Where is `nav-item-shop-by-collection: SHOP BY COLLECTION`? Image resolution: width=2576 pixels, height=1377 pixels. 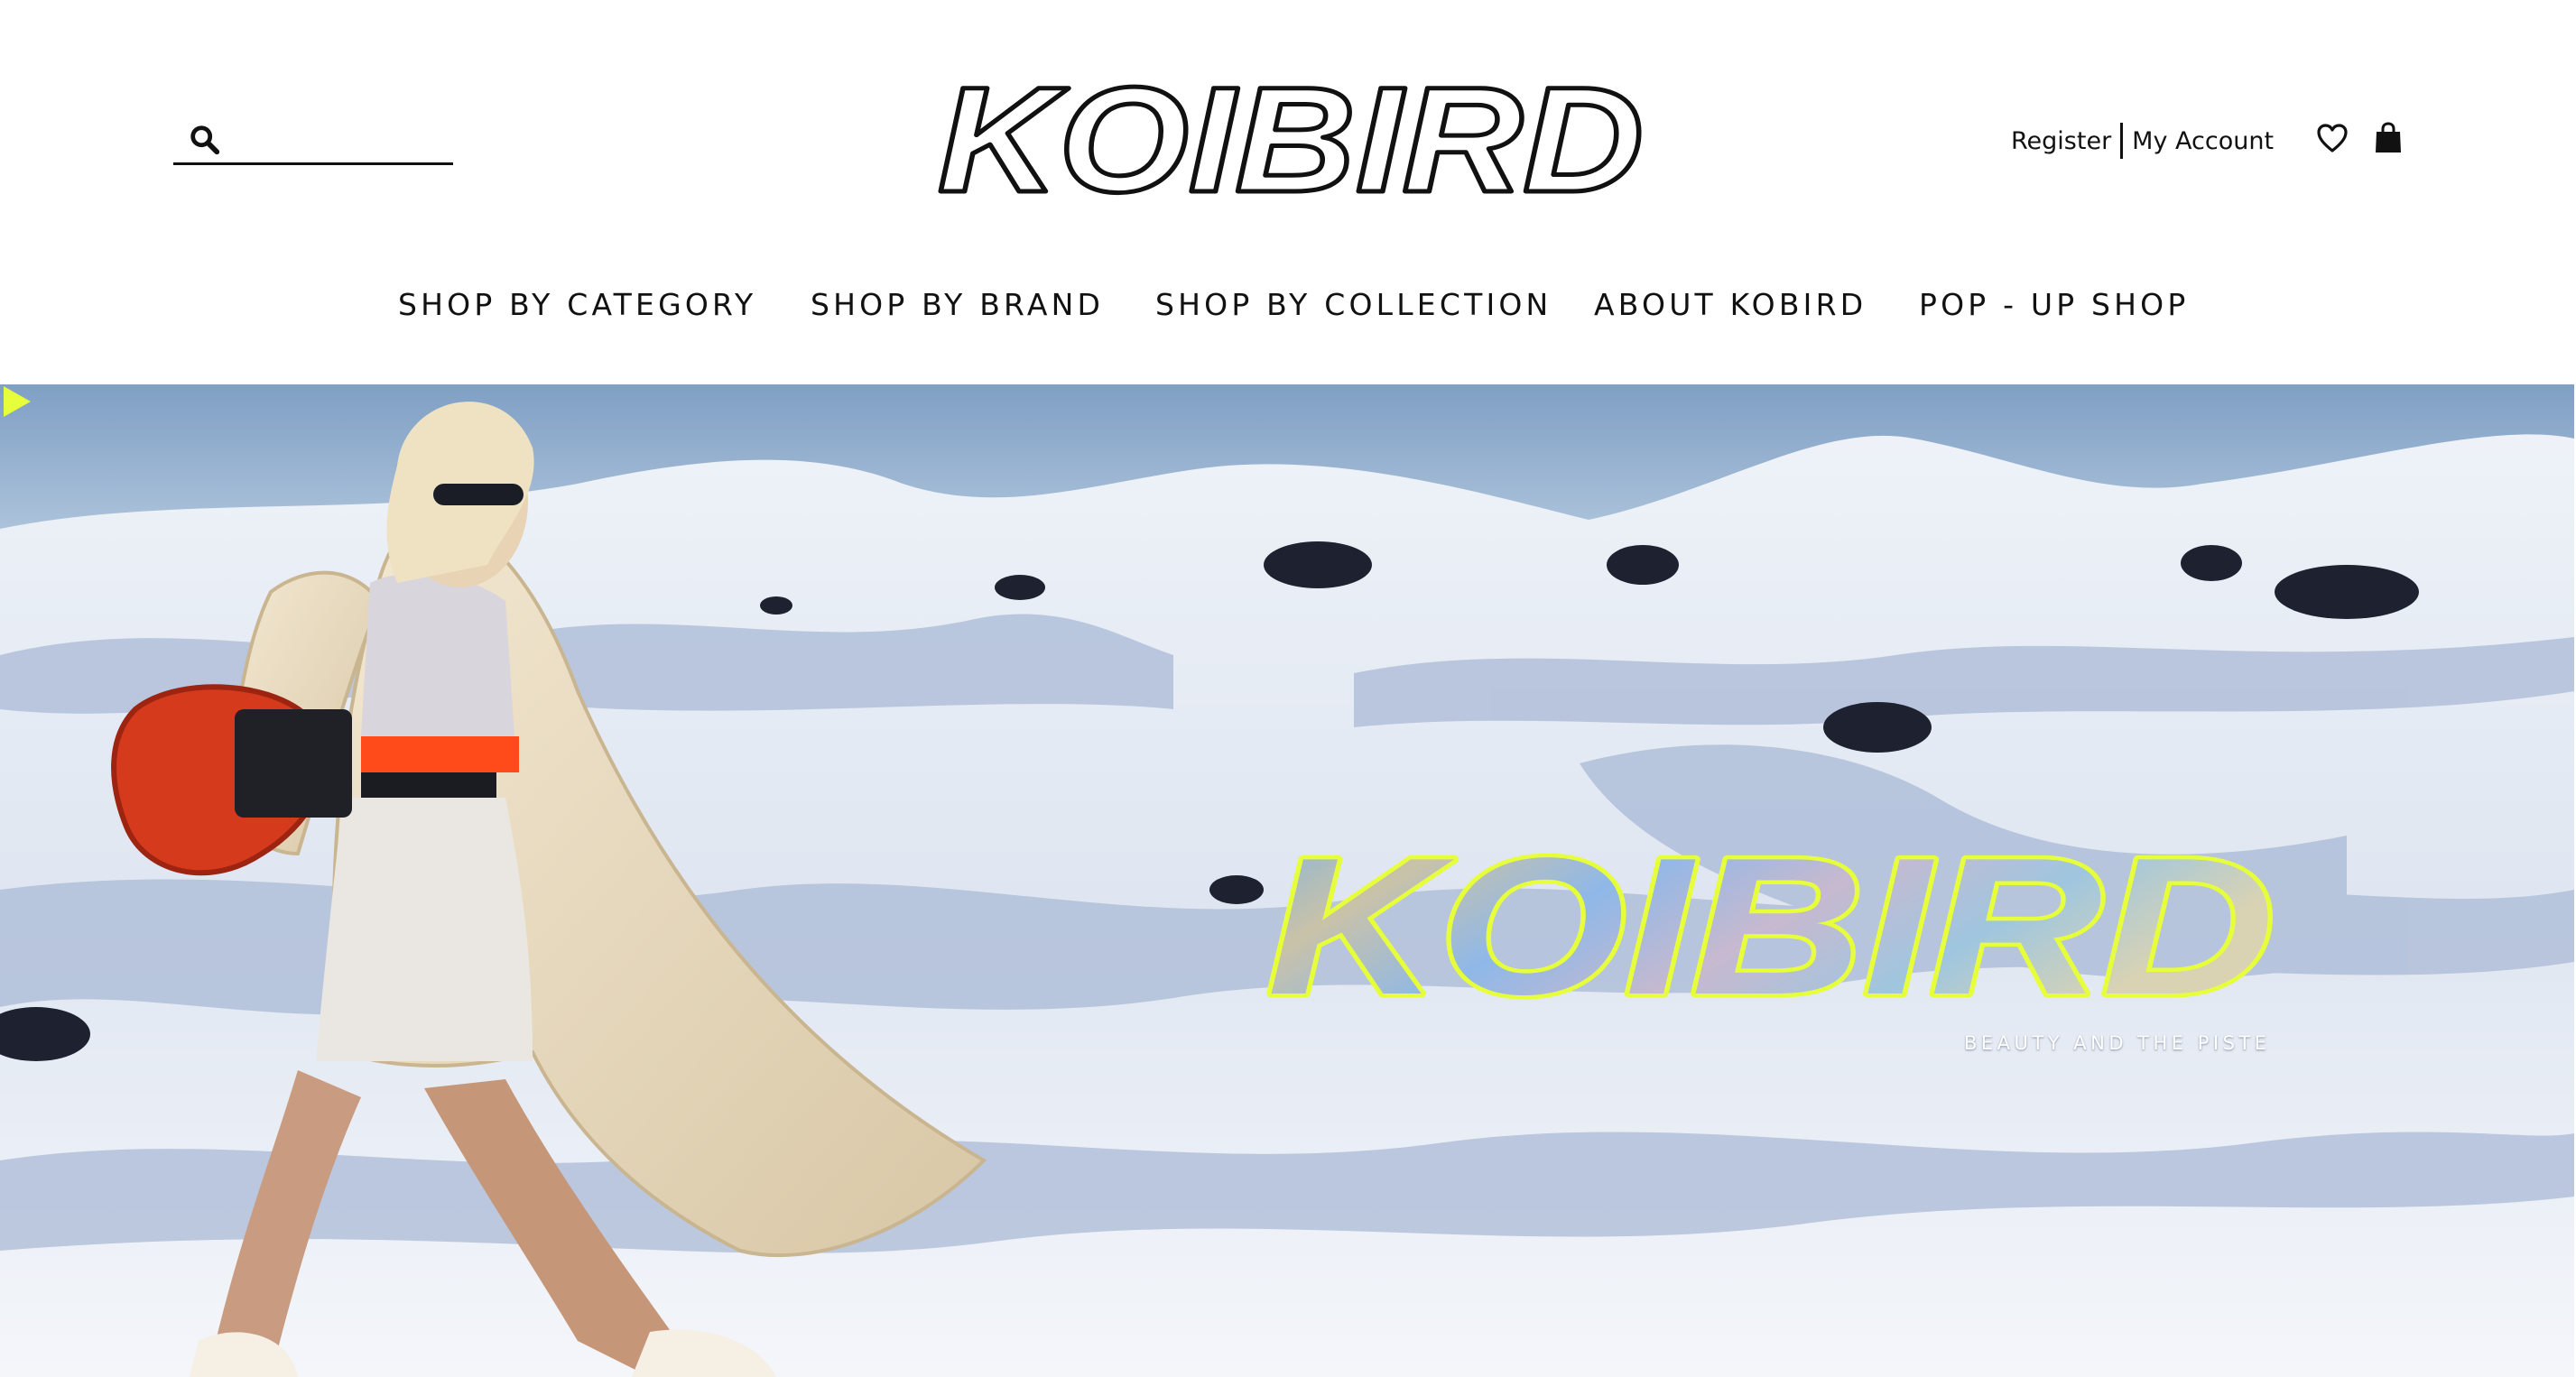
nav-item-shop-by-collection: SHOP BY COLLECTION is located at coordinates (1353, 305).